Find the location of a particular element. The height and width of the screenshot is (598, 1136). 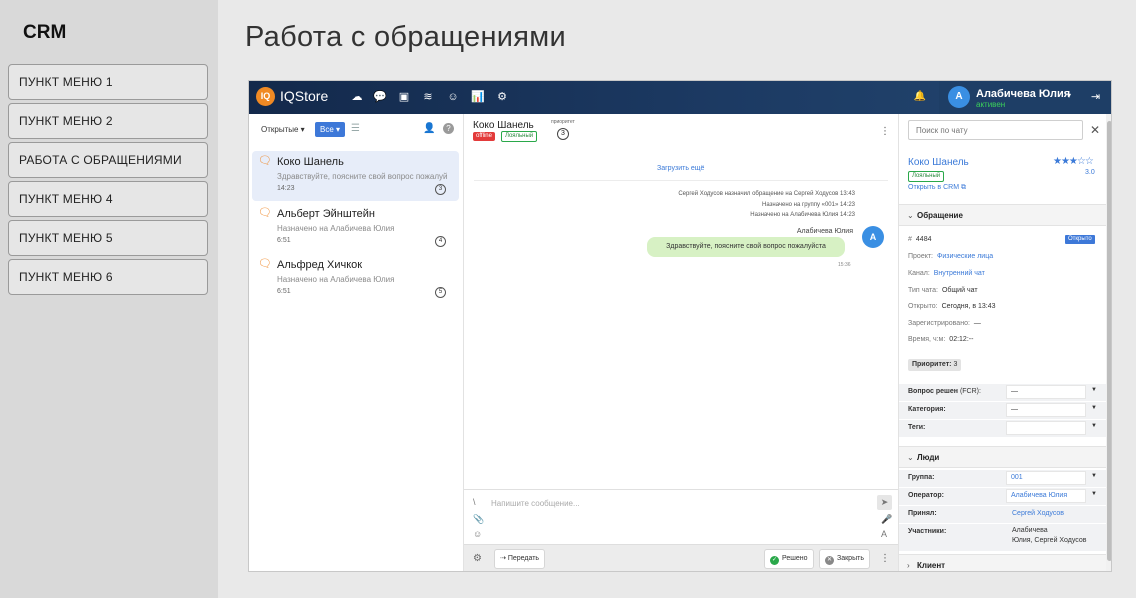

tags-field: Теги: ▼ is located at coordinates (1003, 428).